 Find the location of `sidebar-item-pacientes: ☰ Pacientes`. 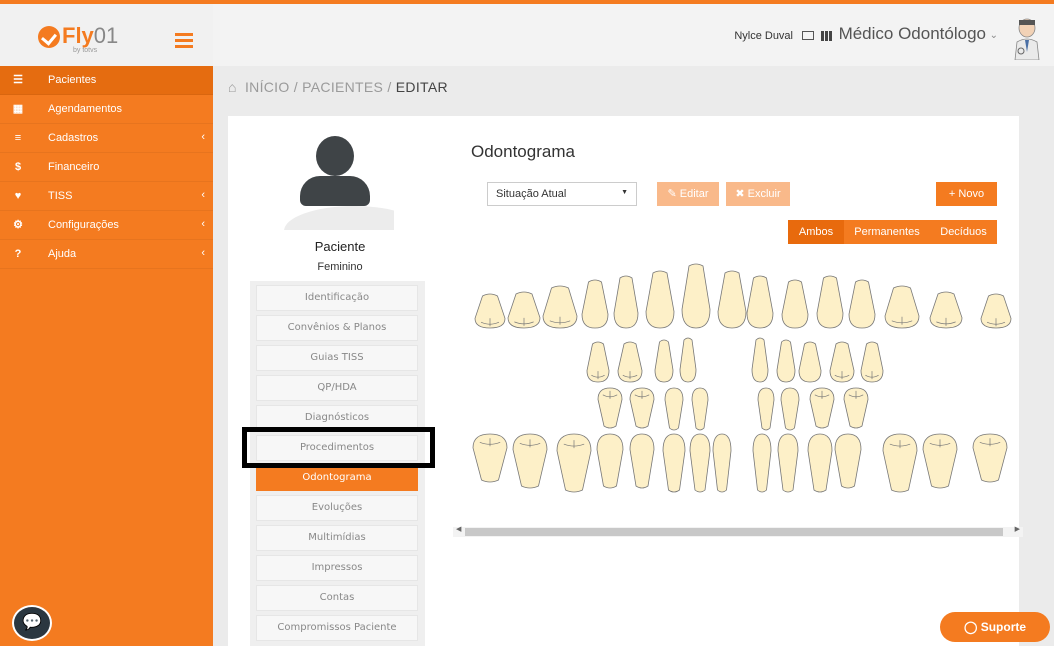

sidebar-item-pacientes: ☰ Pacientes is located at coordinates (106, 80).